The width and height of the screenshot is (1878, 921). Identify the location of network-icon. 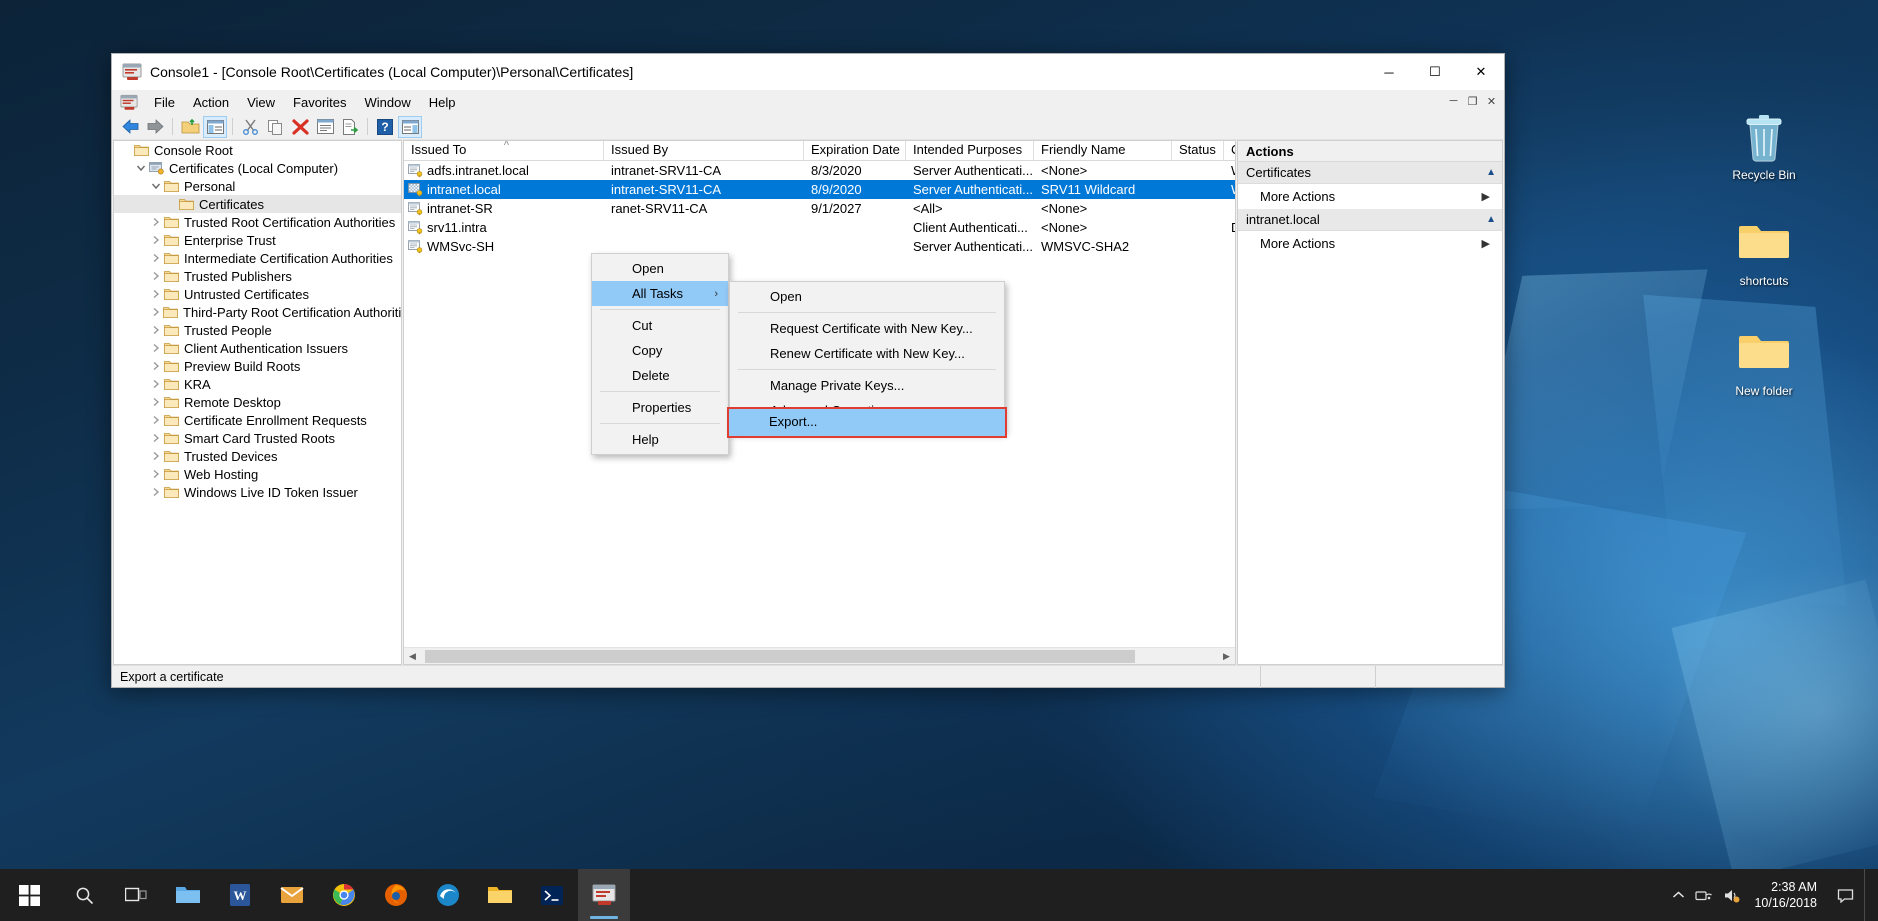
(1704, 895).